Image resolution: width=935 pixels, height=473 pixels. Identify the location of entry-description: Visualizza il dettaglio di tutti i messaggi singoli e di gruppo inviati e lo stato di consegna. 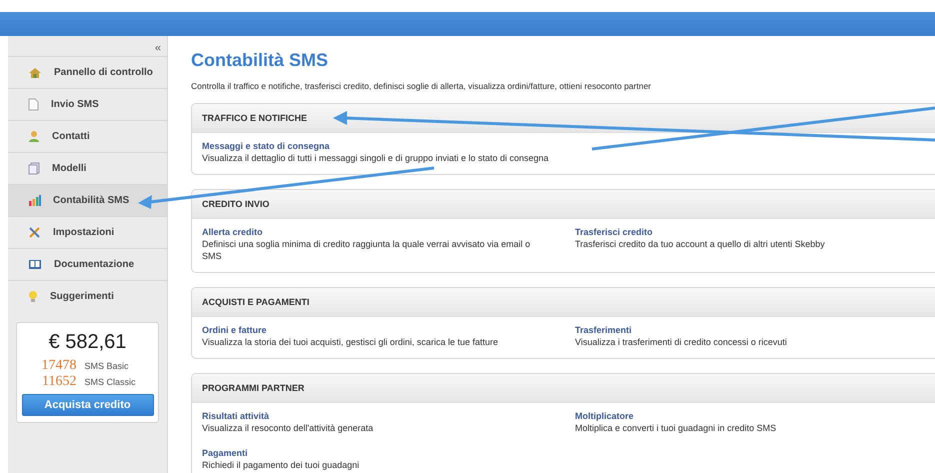
(376, 158).